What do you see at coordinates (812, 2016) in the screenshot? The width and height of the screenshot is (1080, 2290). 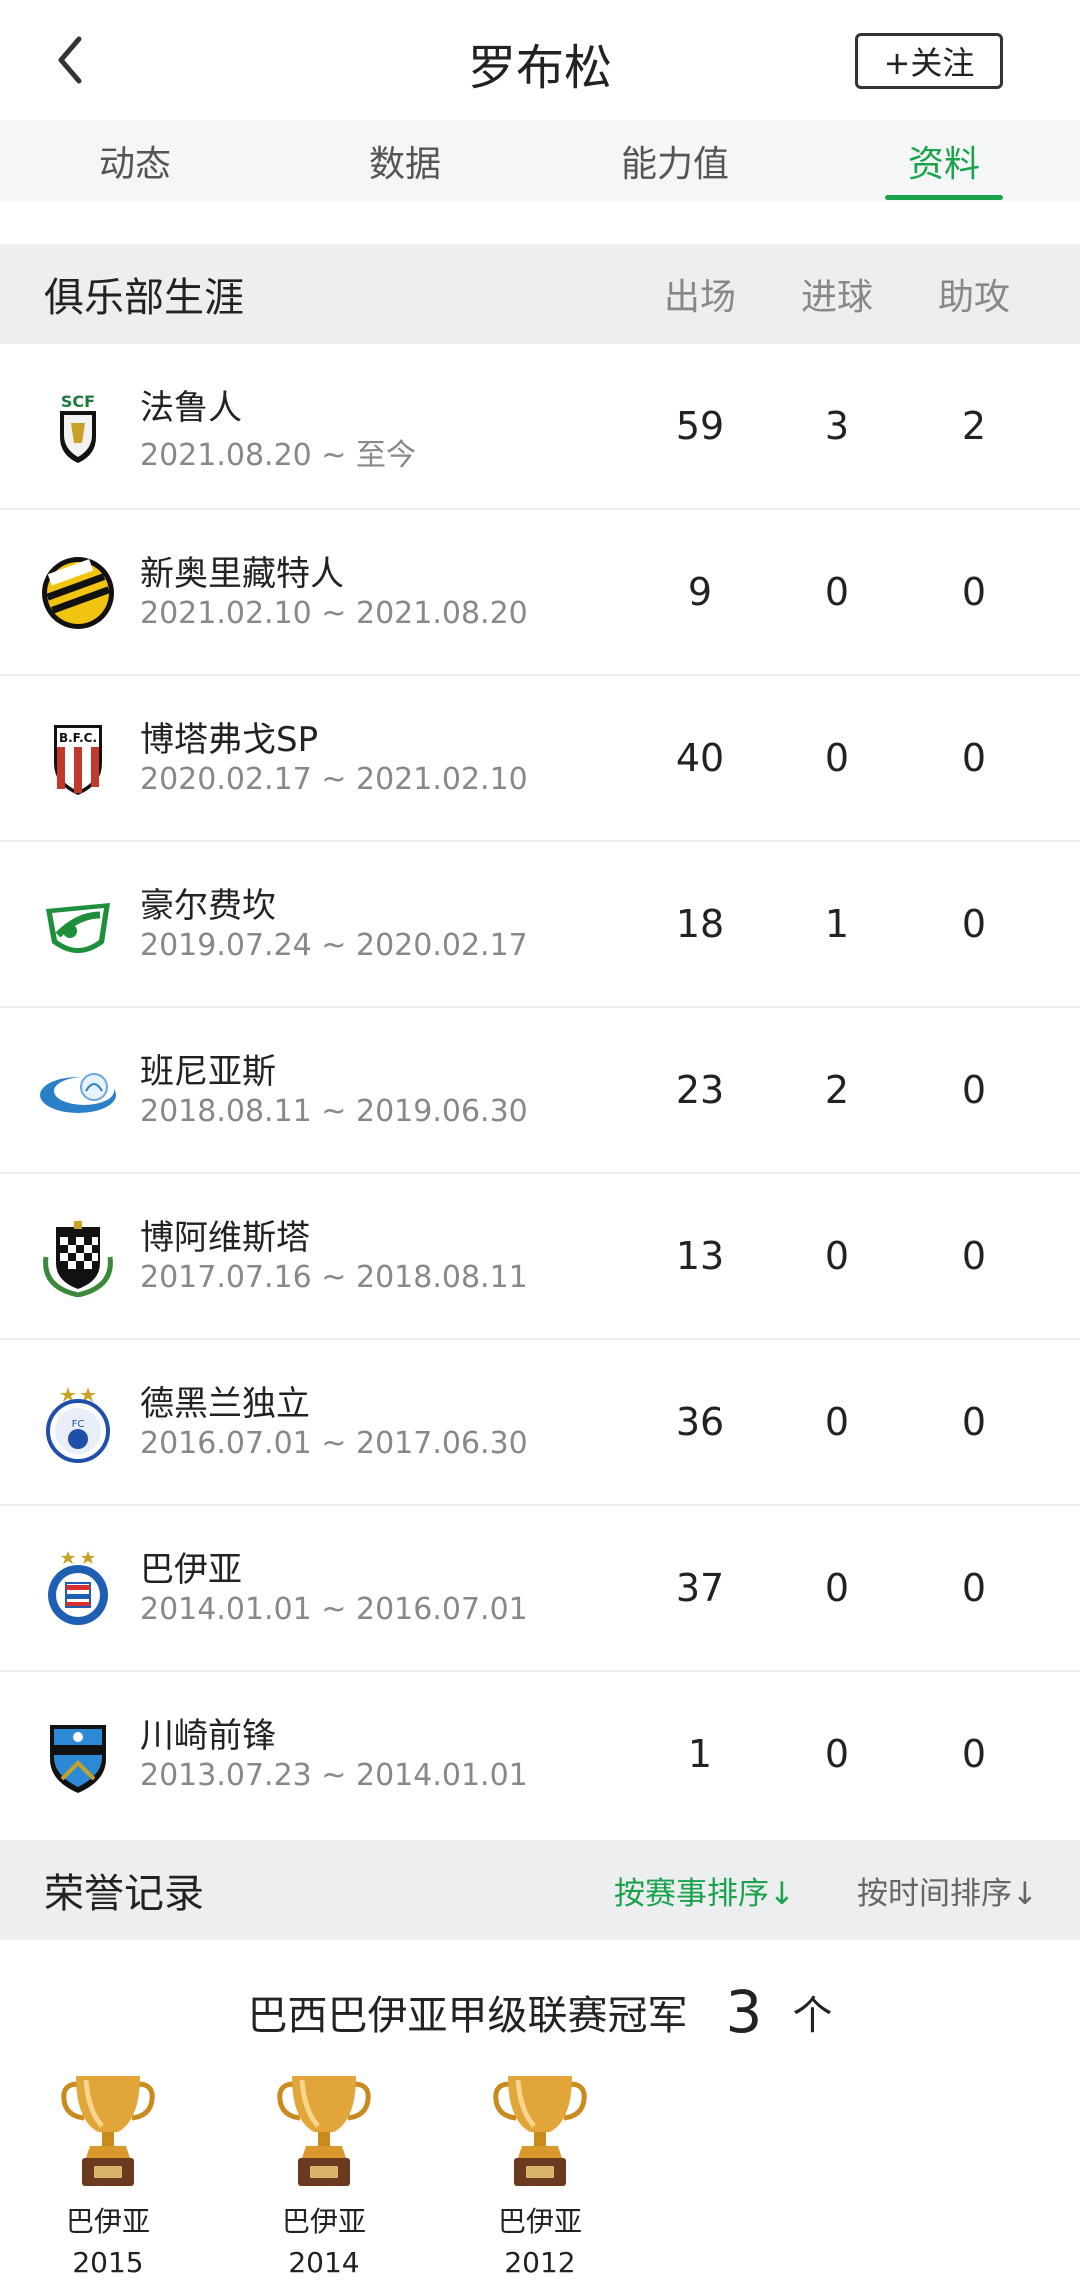 I see `honor-count-unit: 个` at bounding box center [812, 2016].